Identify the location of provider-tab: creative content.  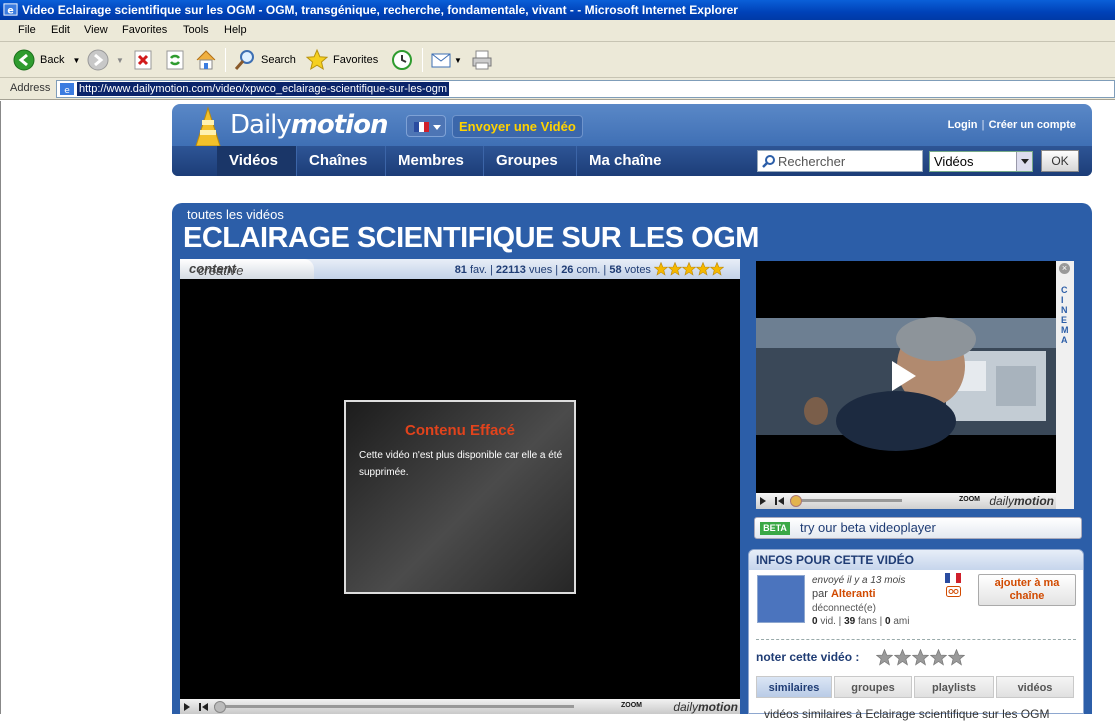
(247, 269).